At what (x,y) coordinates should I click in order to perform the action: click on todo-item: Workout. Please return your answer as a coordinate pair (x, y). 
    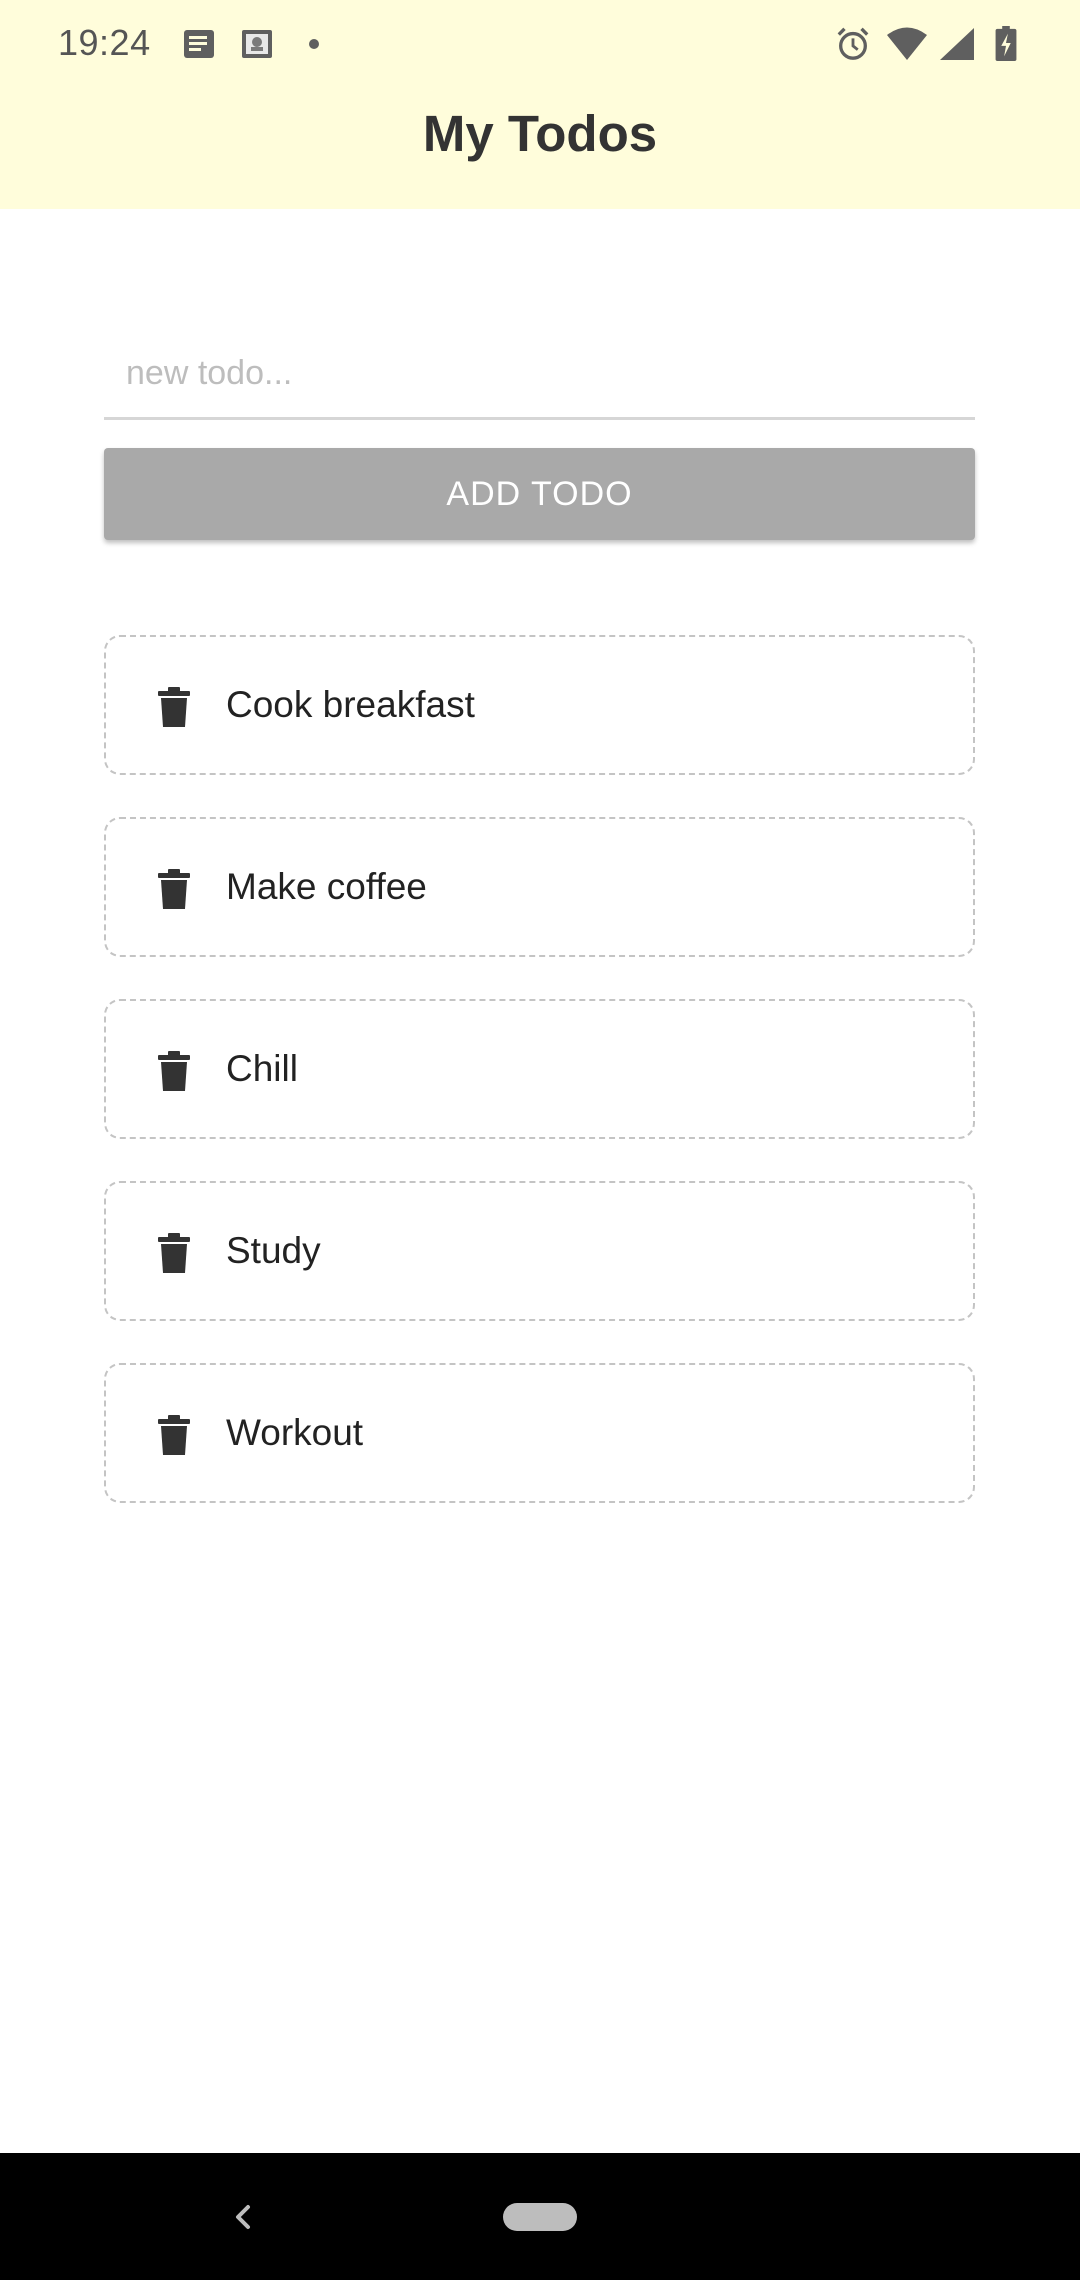
    Looking at the image, I should click on (539, 1433).